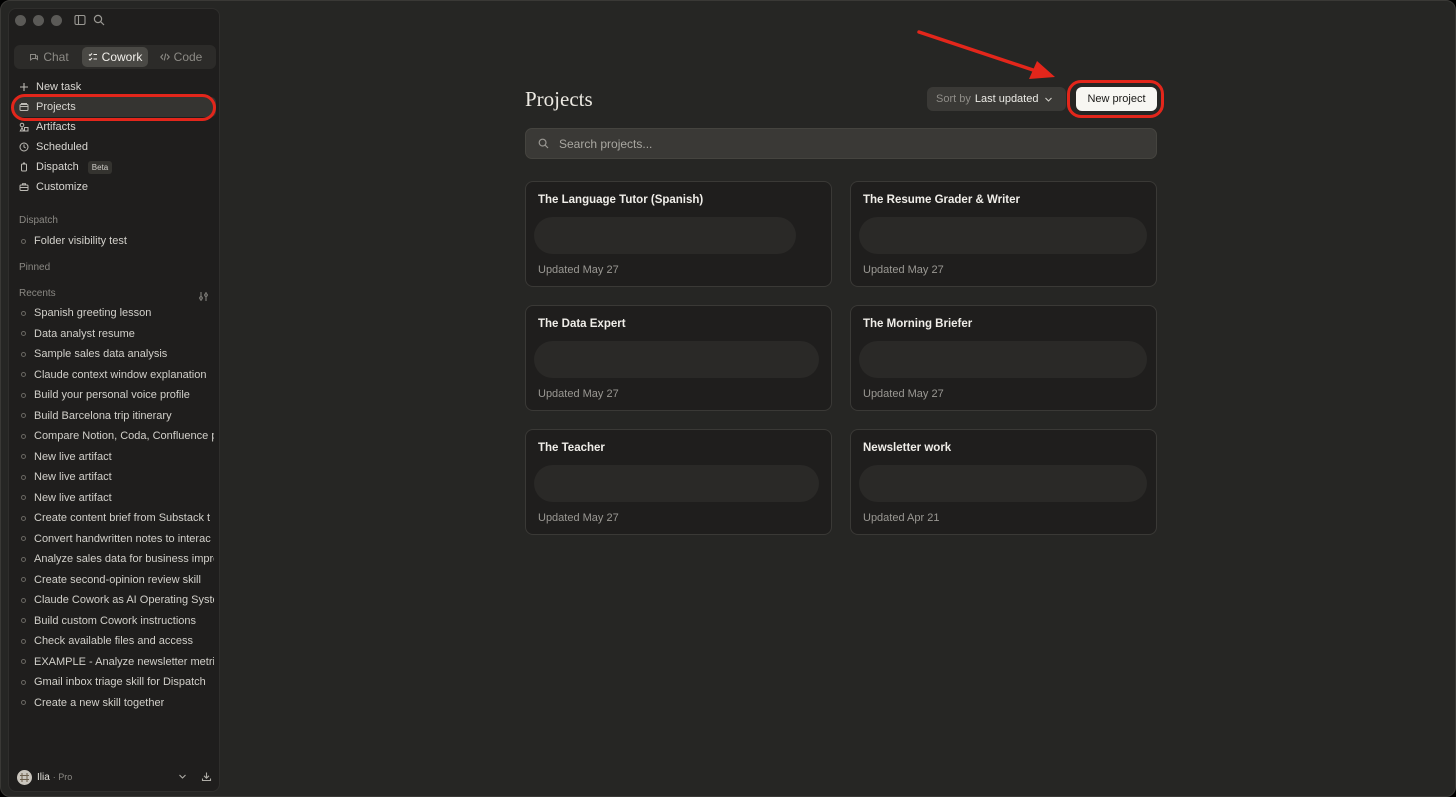 The image size is (1456, 797). I want to click on user-bar: Ilia · Pro, so click(116, 777).